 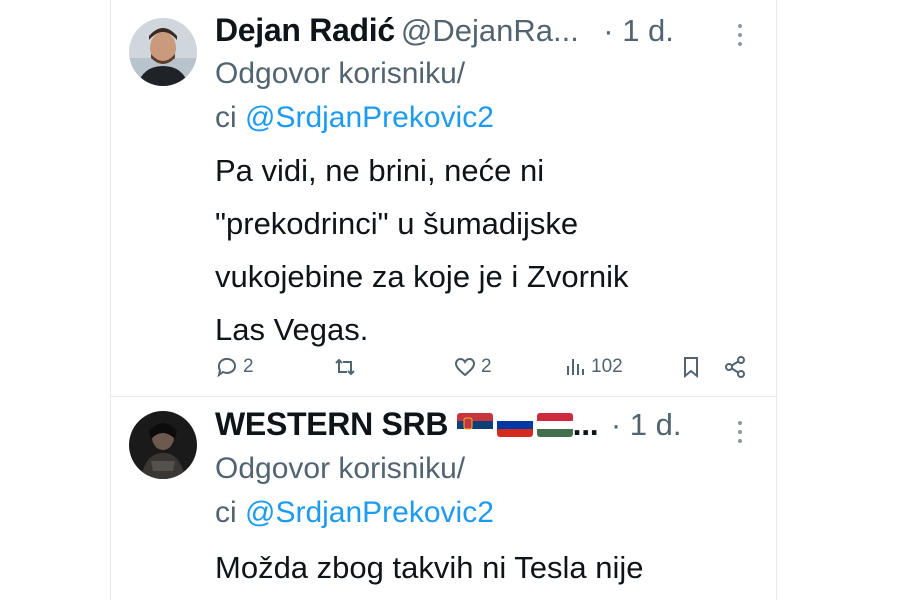 I want to click on tweet-header: WESTERN SRB ... · 1 d., so click(x=448, y=426).